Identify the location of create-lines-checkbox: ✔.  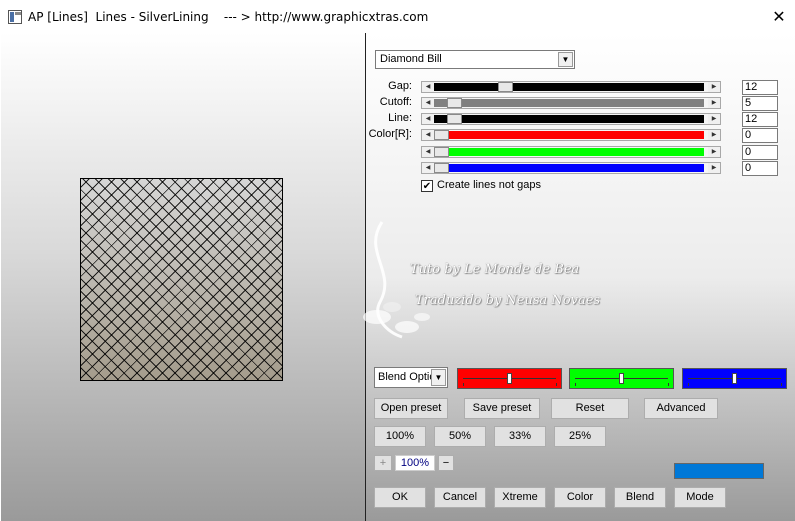
(427, 186).